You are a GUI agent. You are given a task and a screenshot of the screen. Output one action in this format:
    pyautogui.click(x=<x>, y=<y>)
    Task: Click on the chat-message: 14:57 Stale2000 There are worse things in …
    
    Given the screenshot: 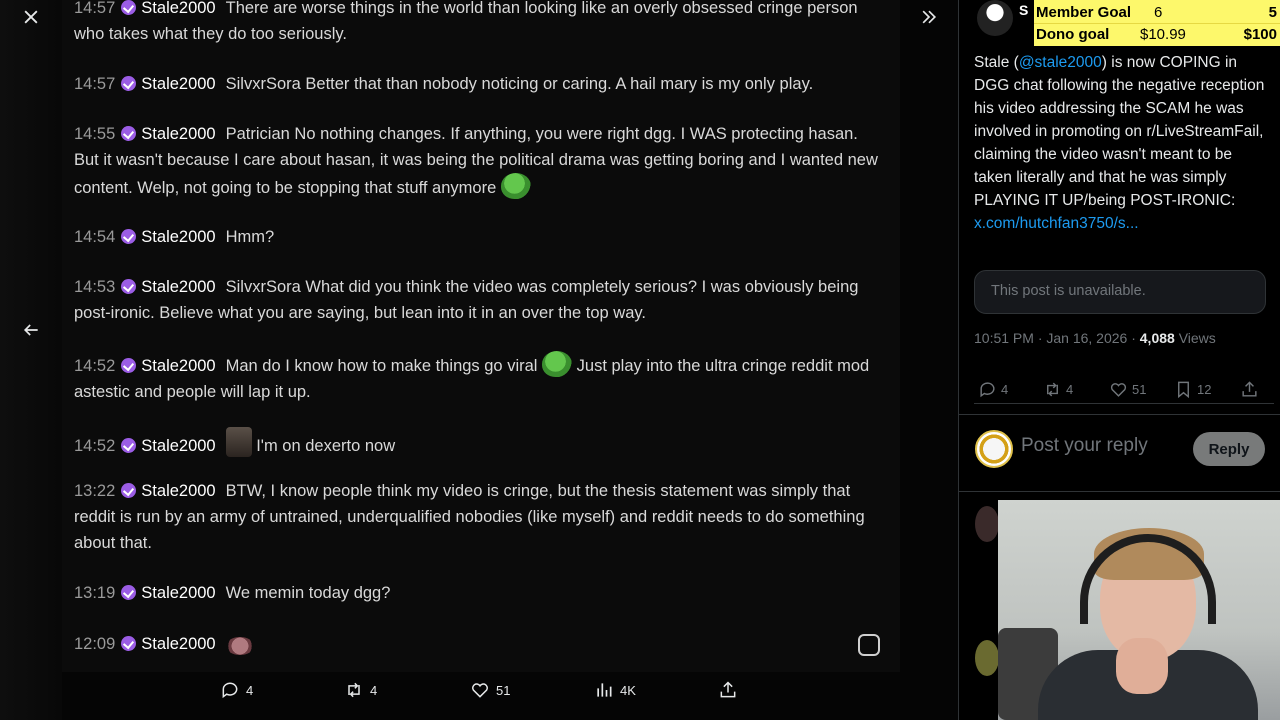 What is the action you would take?
    pyautogui.click(x=480, y=23)
    